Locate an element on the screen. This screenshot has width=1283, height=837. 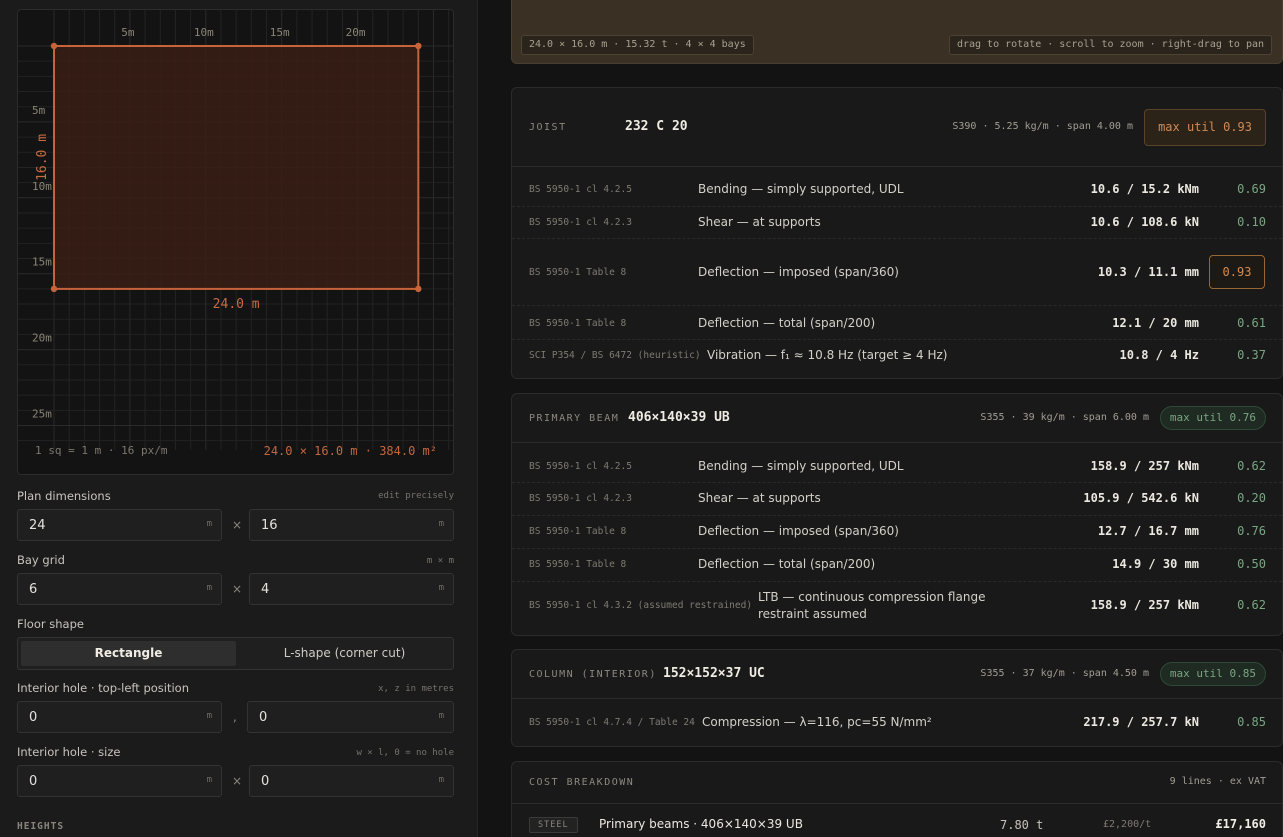
hole-size-label: Interior hole · size is located at coordinates (69, 752).